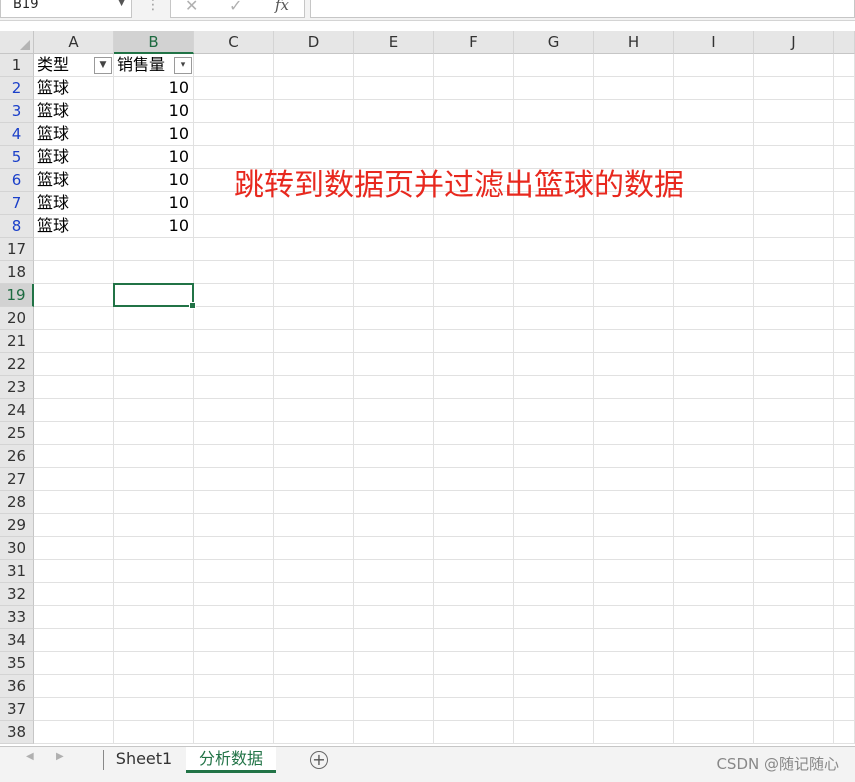 Image resolution: width=855 pixels, height=782 pixels. I want to click on cell-e33, so click(394, 617).